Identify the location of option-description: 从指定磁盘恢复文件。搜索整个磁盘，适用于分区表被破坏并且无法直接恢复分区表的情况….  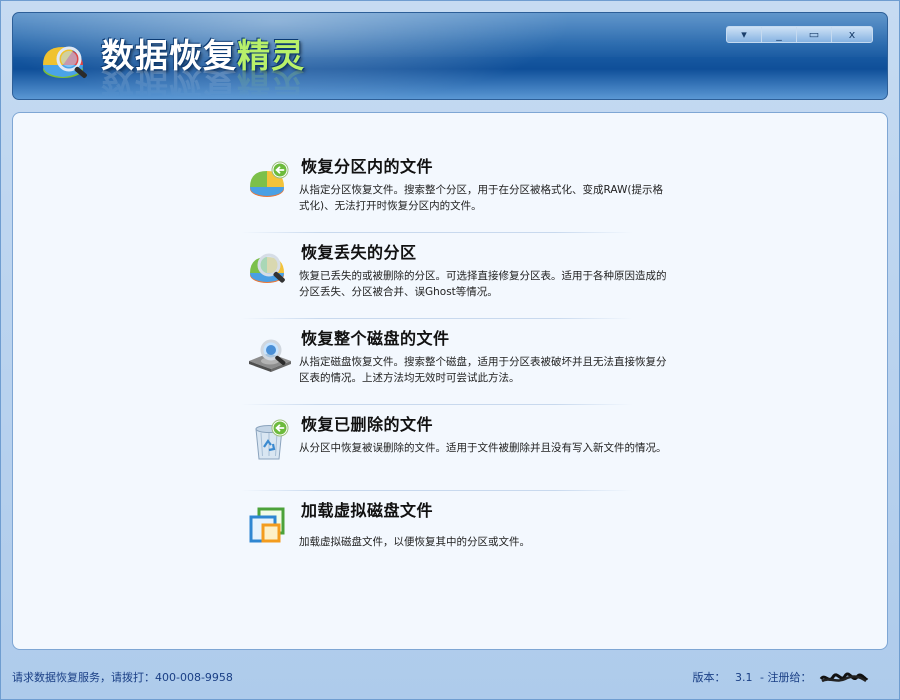
(483, 370).